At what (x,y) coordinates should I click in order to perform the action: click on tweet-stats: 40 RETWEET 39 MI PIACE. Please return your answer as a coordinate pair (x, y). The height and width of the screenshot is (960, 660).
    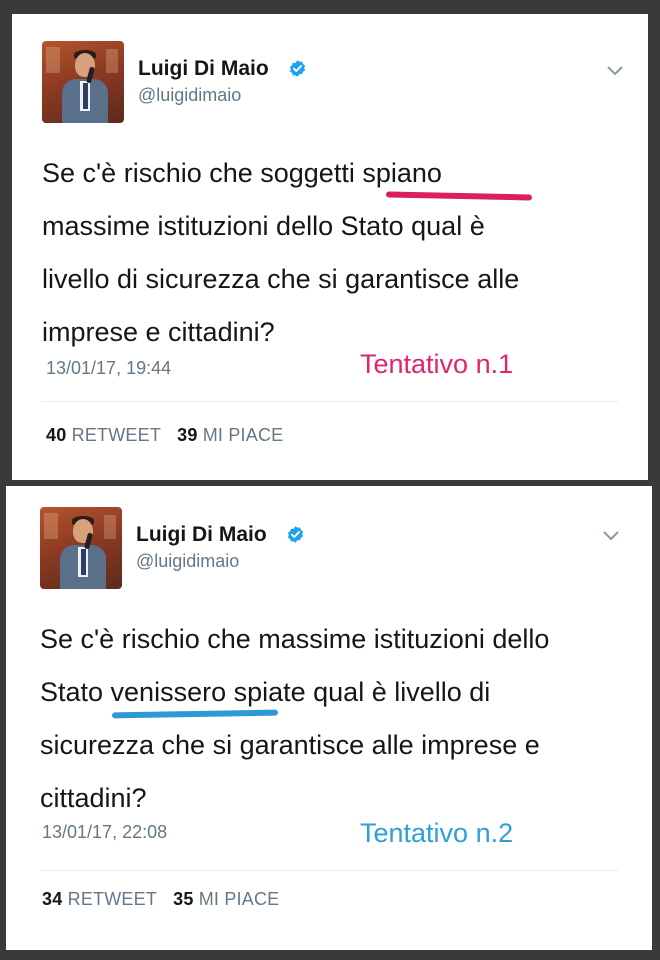
    Looking at the image, I should click on (164, 435).